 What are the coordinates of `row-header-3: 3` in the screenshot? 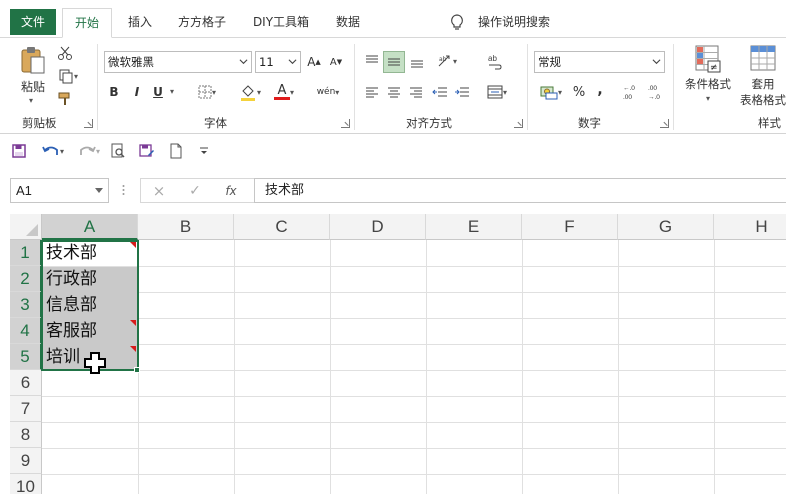 It's located at (26, 305).